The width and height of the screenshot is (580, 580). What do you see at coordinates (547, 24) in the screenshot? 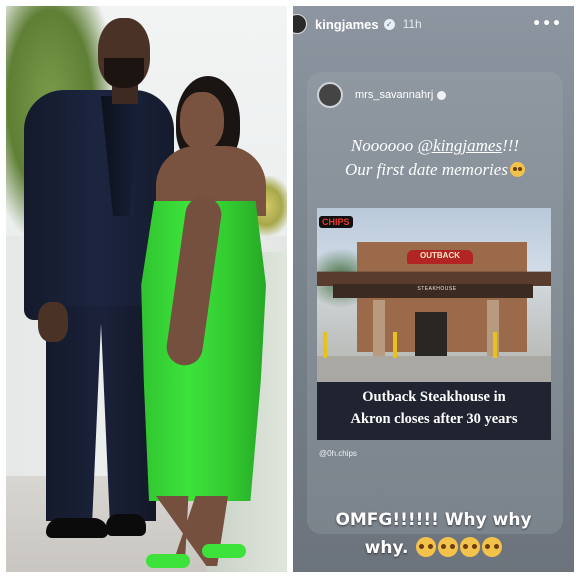
I see `more-icon: •••` at bounding box center [547, 24].